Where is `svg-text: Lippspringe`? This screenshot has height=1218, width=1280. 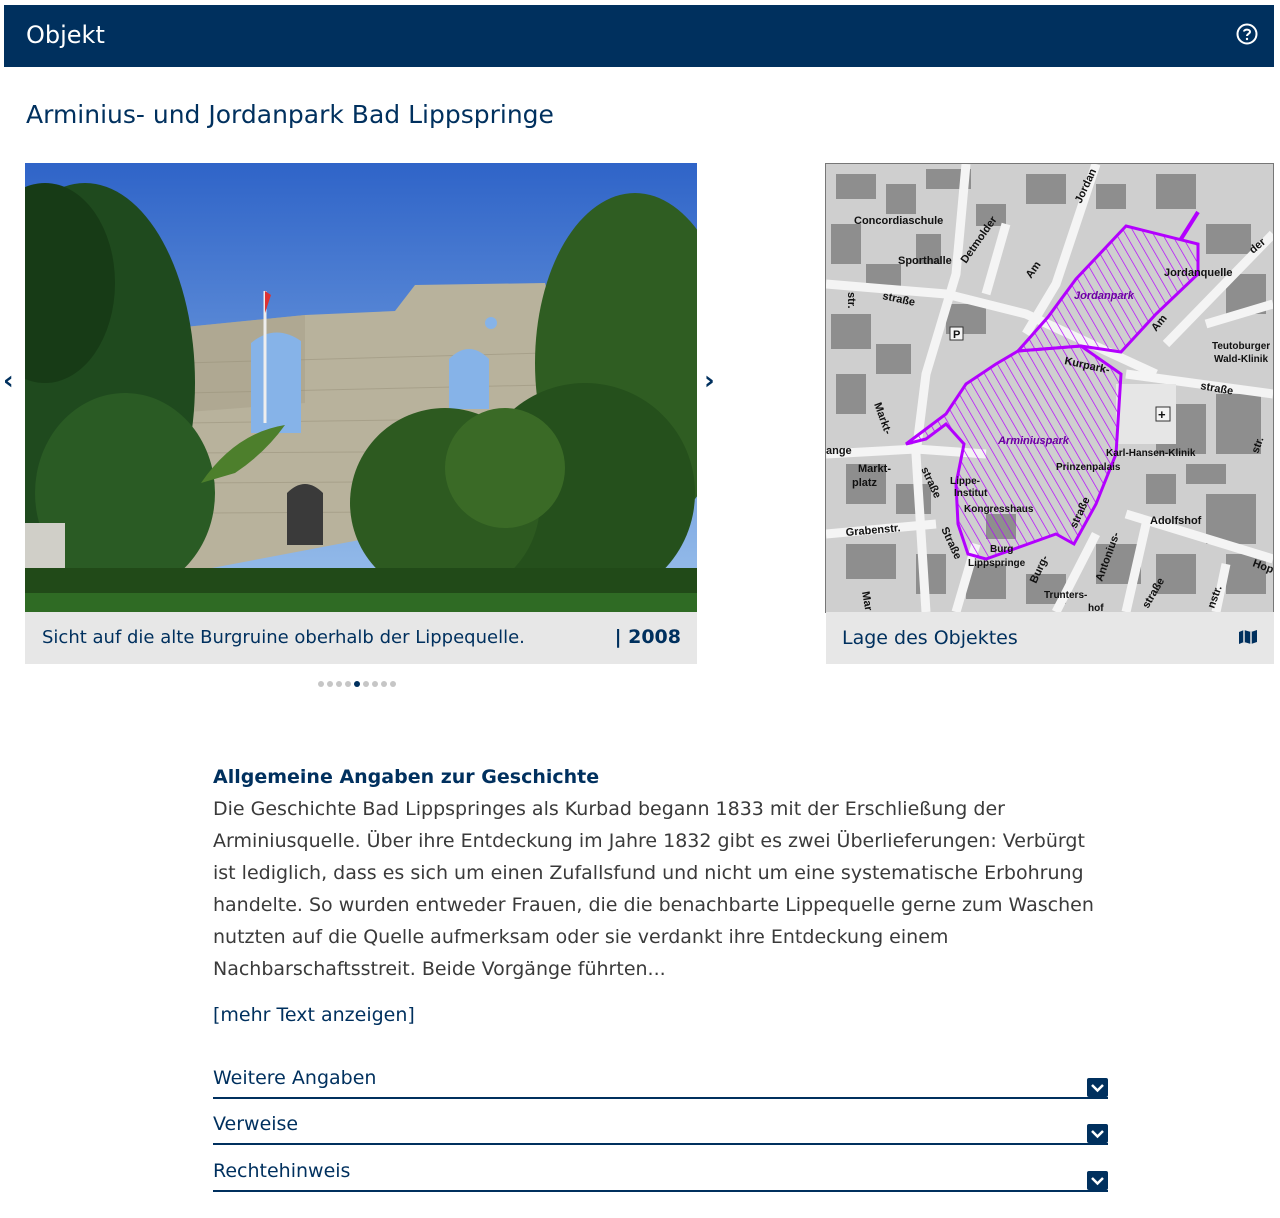
svg-text: Lippspringe is located at coordinates (997, 563).